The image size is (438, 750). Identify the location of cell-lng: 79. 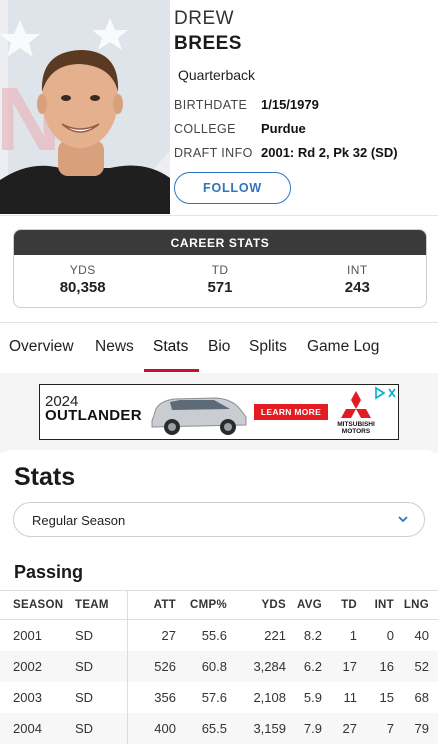
(421, 728).